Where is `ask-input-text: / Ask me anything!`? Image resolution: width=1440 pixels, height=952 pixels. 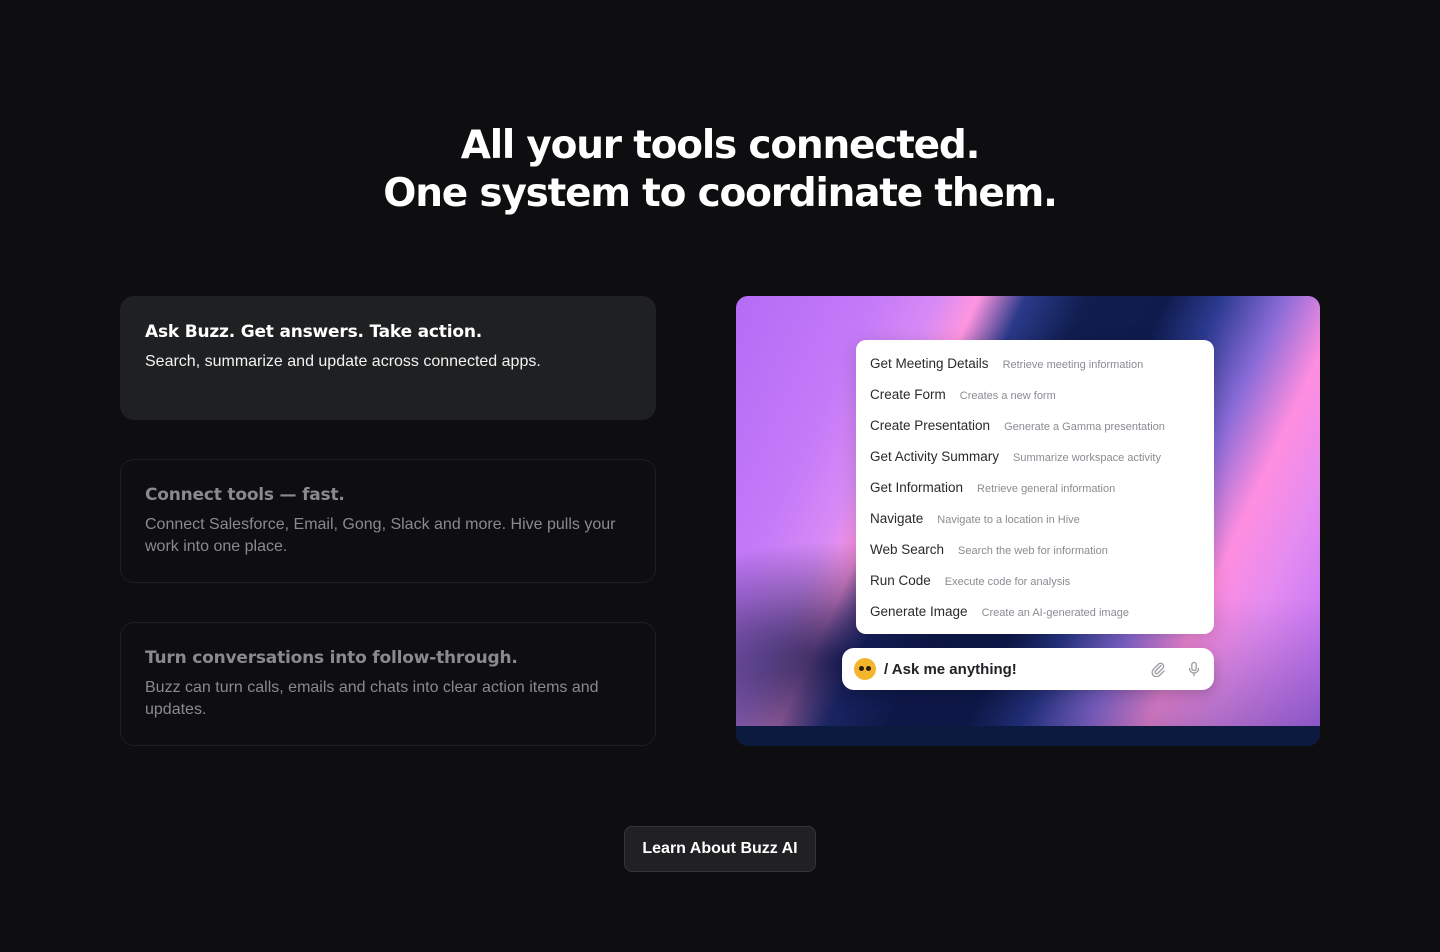
ask-input-text: / Ask me anything! is located at coordinates (1007, 669).